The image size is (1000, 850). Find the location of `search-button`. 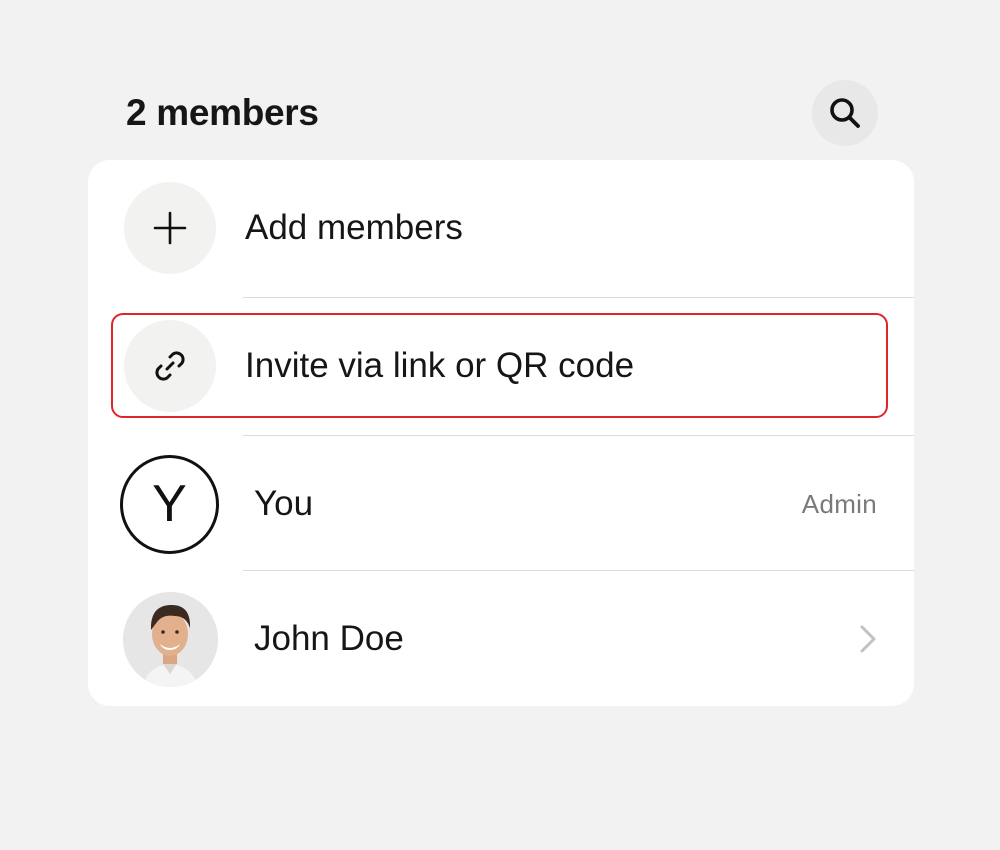

search-button is located at coordinates (845, 113).